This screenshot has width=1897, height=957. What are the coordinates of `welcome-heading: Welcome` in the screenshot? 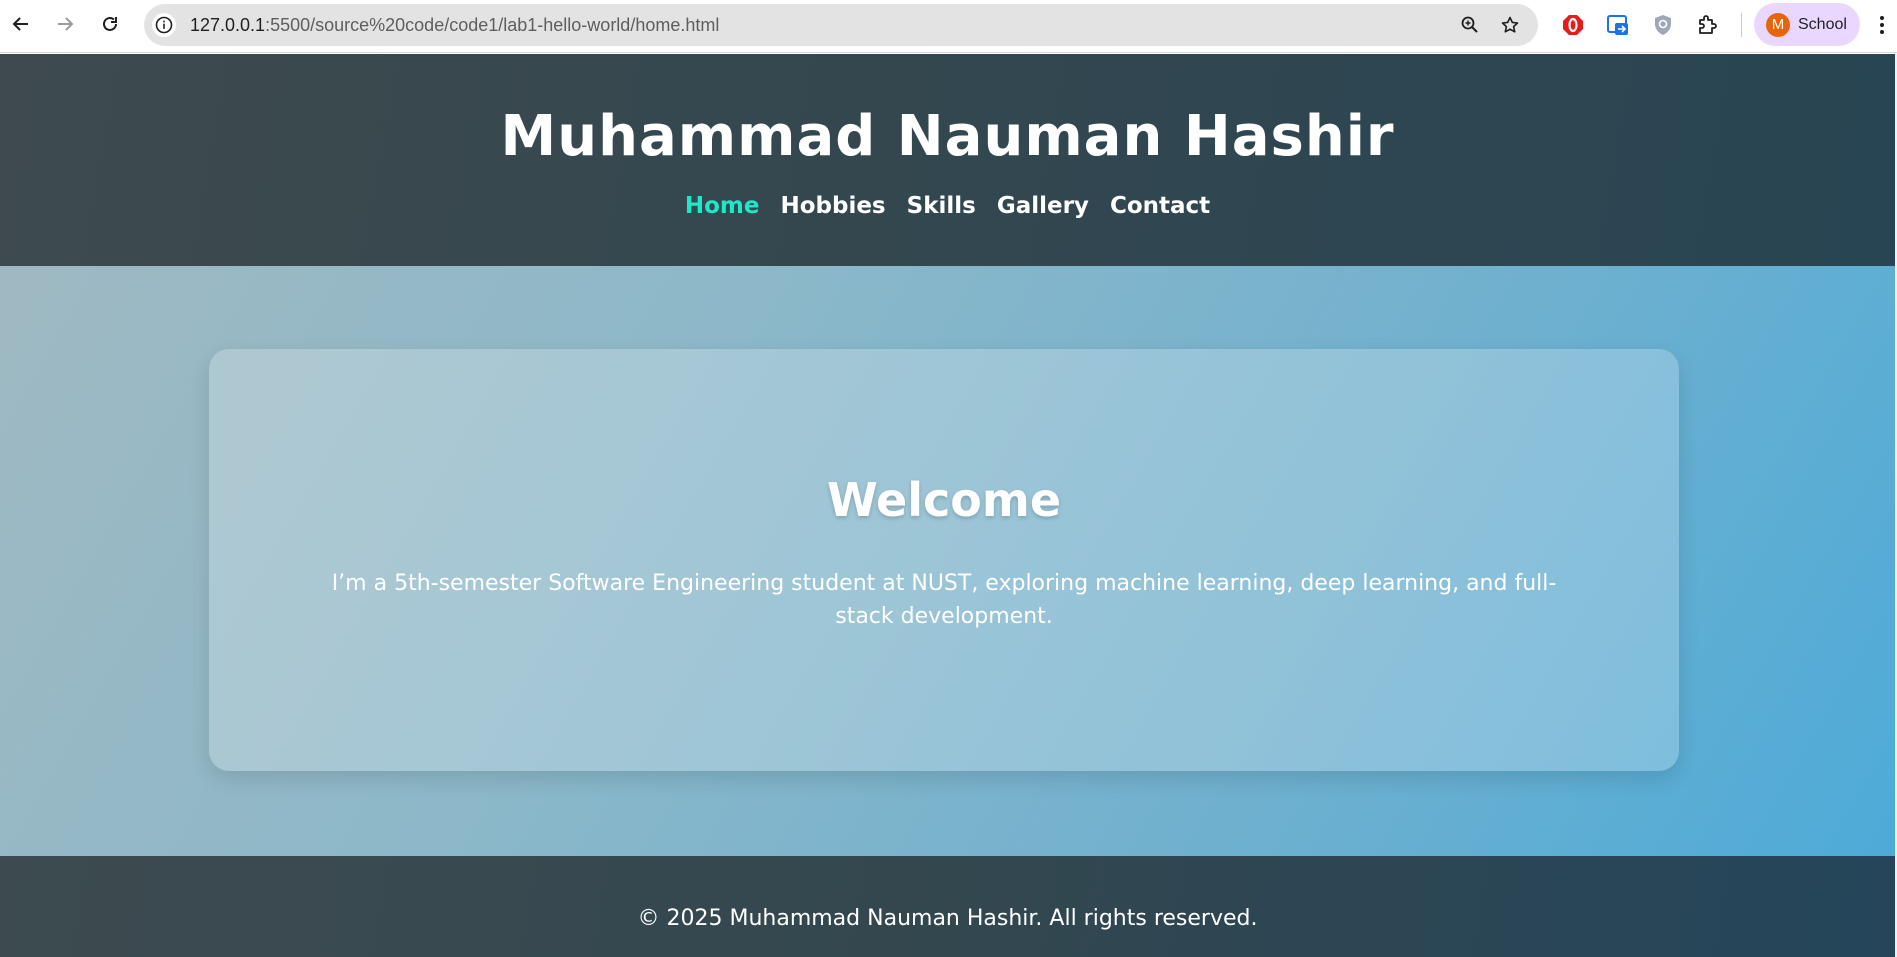 It's located at (944, 500).